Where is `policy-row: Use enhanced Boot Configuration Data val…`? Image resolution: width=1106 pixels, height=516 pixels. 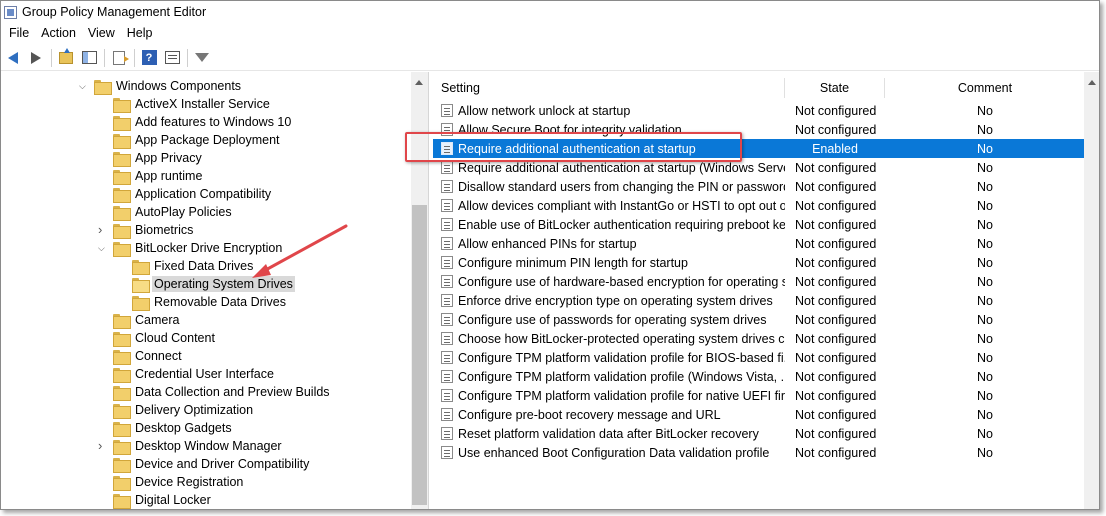 policy-row: Use enhanced Boot Configuration Data val… is located at coordinates (759, 452).